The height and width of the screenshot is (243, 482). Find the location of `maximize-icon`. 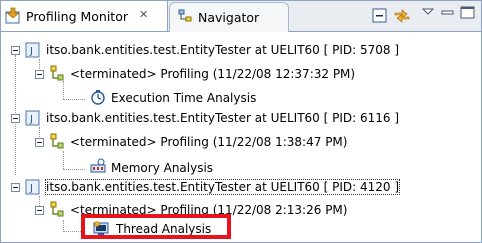

maximize-icon is located at coordinates (468, 13).